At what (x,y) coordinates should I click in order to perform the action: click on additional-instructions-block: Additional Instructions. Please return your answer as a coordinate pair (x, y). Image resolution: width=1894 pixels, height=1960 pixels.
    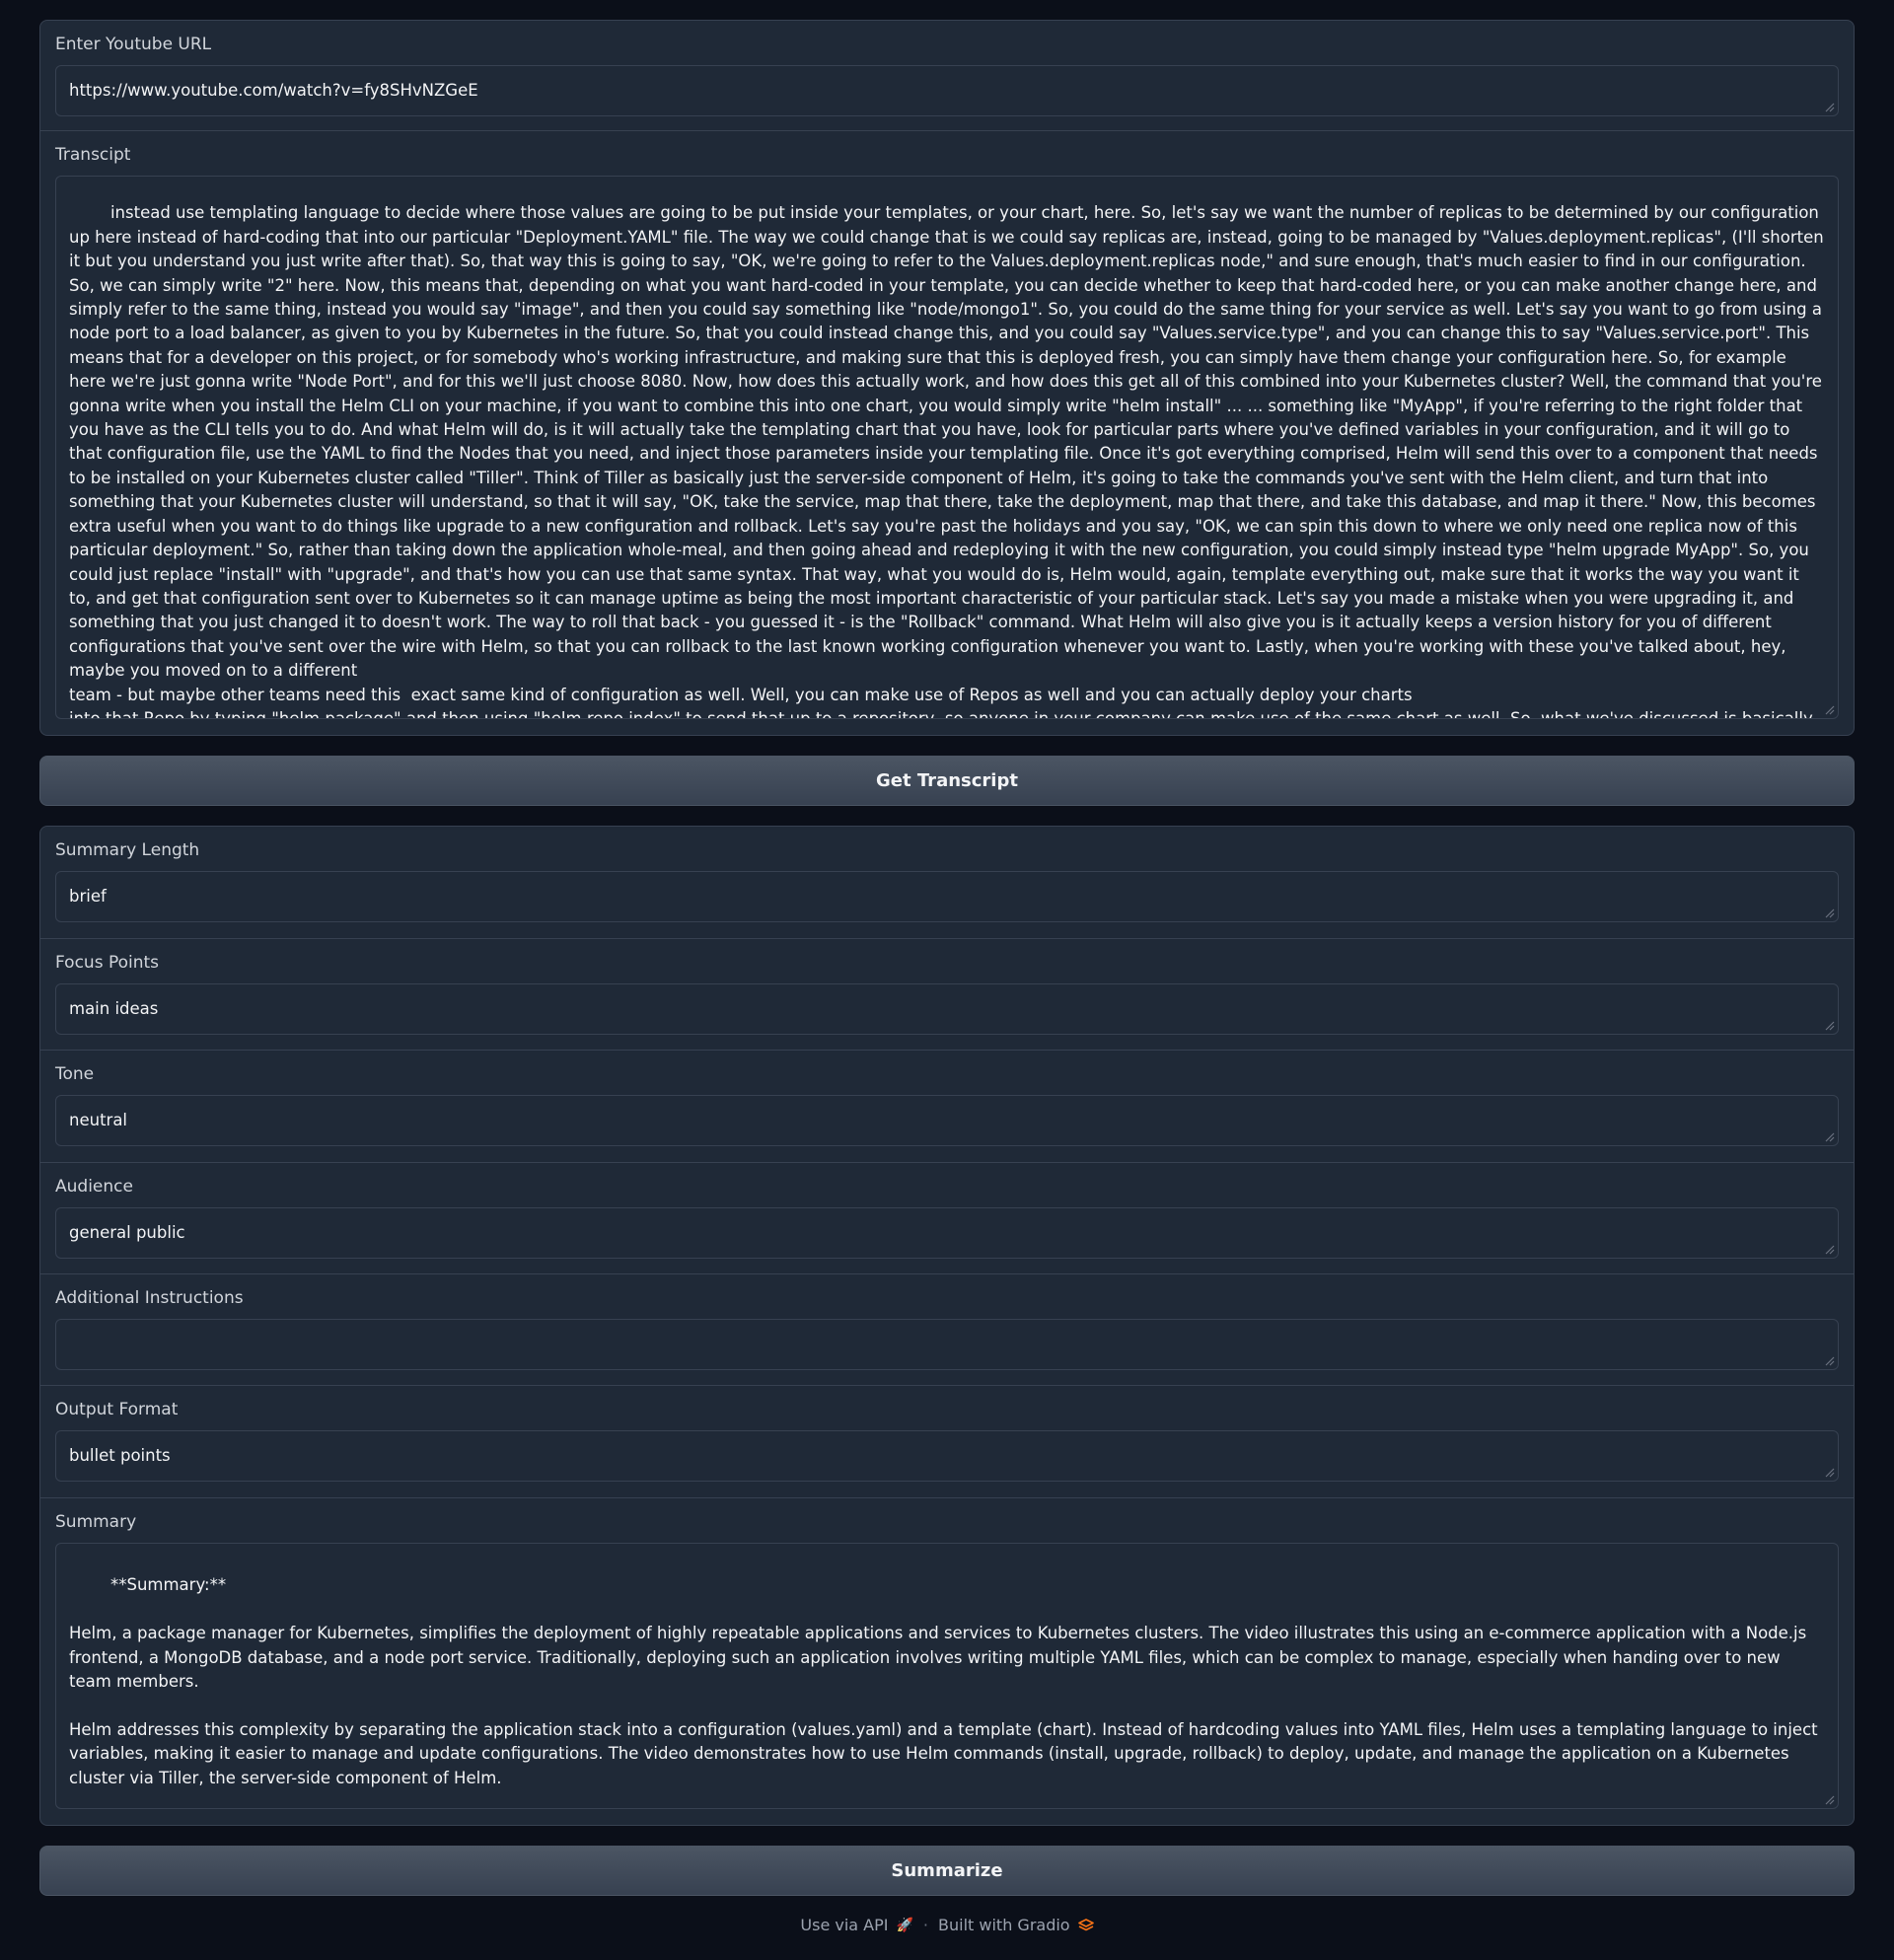
    Looking at the image, I should click on (947, 1330).